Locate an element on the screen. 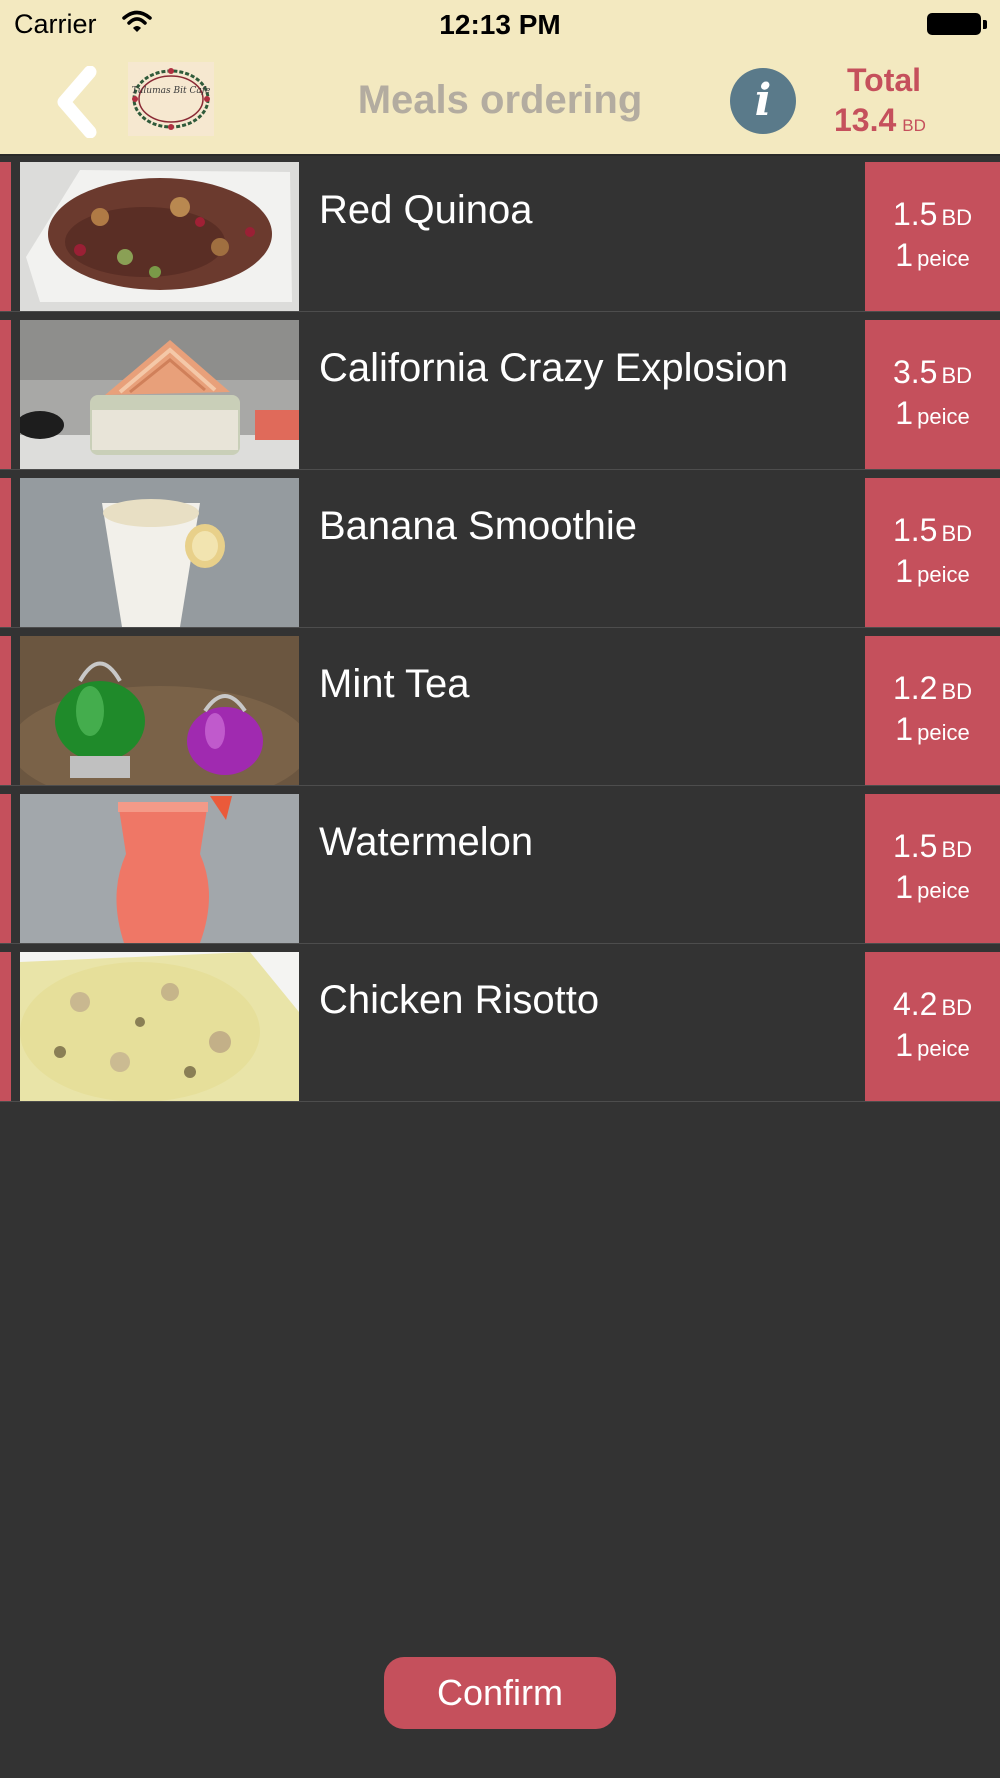 The height and width of the screenshot is (1778, 1000). confirm-button: Confirm is located at coordinates (500, 1693).